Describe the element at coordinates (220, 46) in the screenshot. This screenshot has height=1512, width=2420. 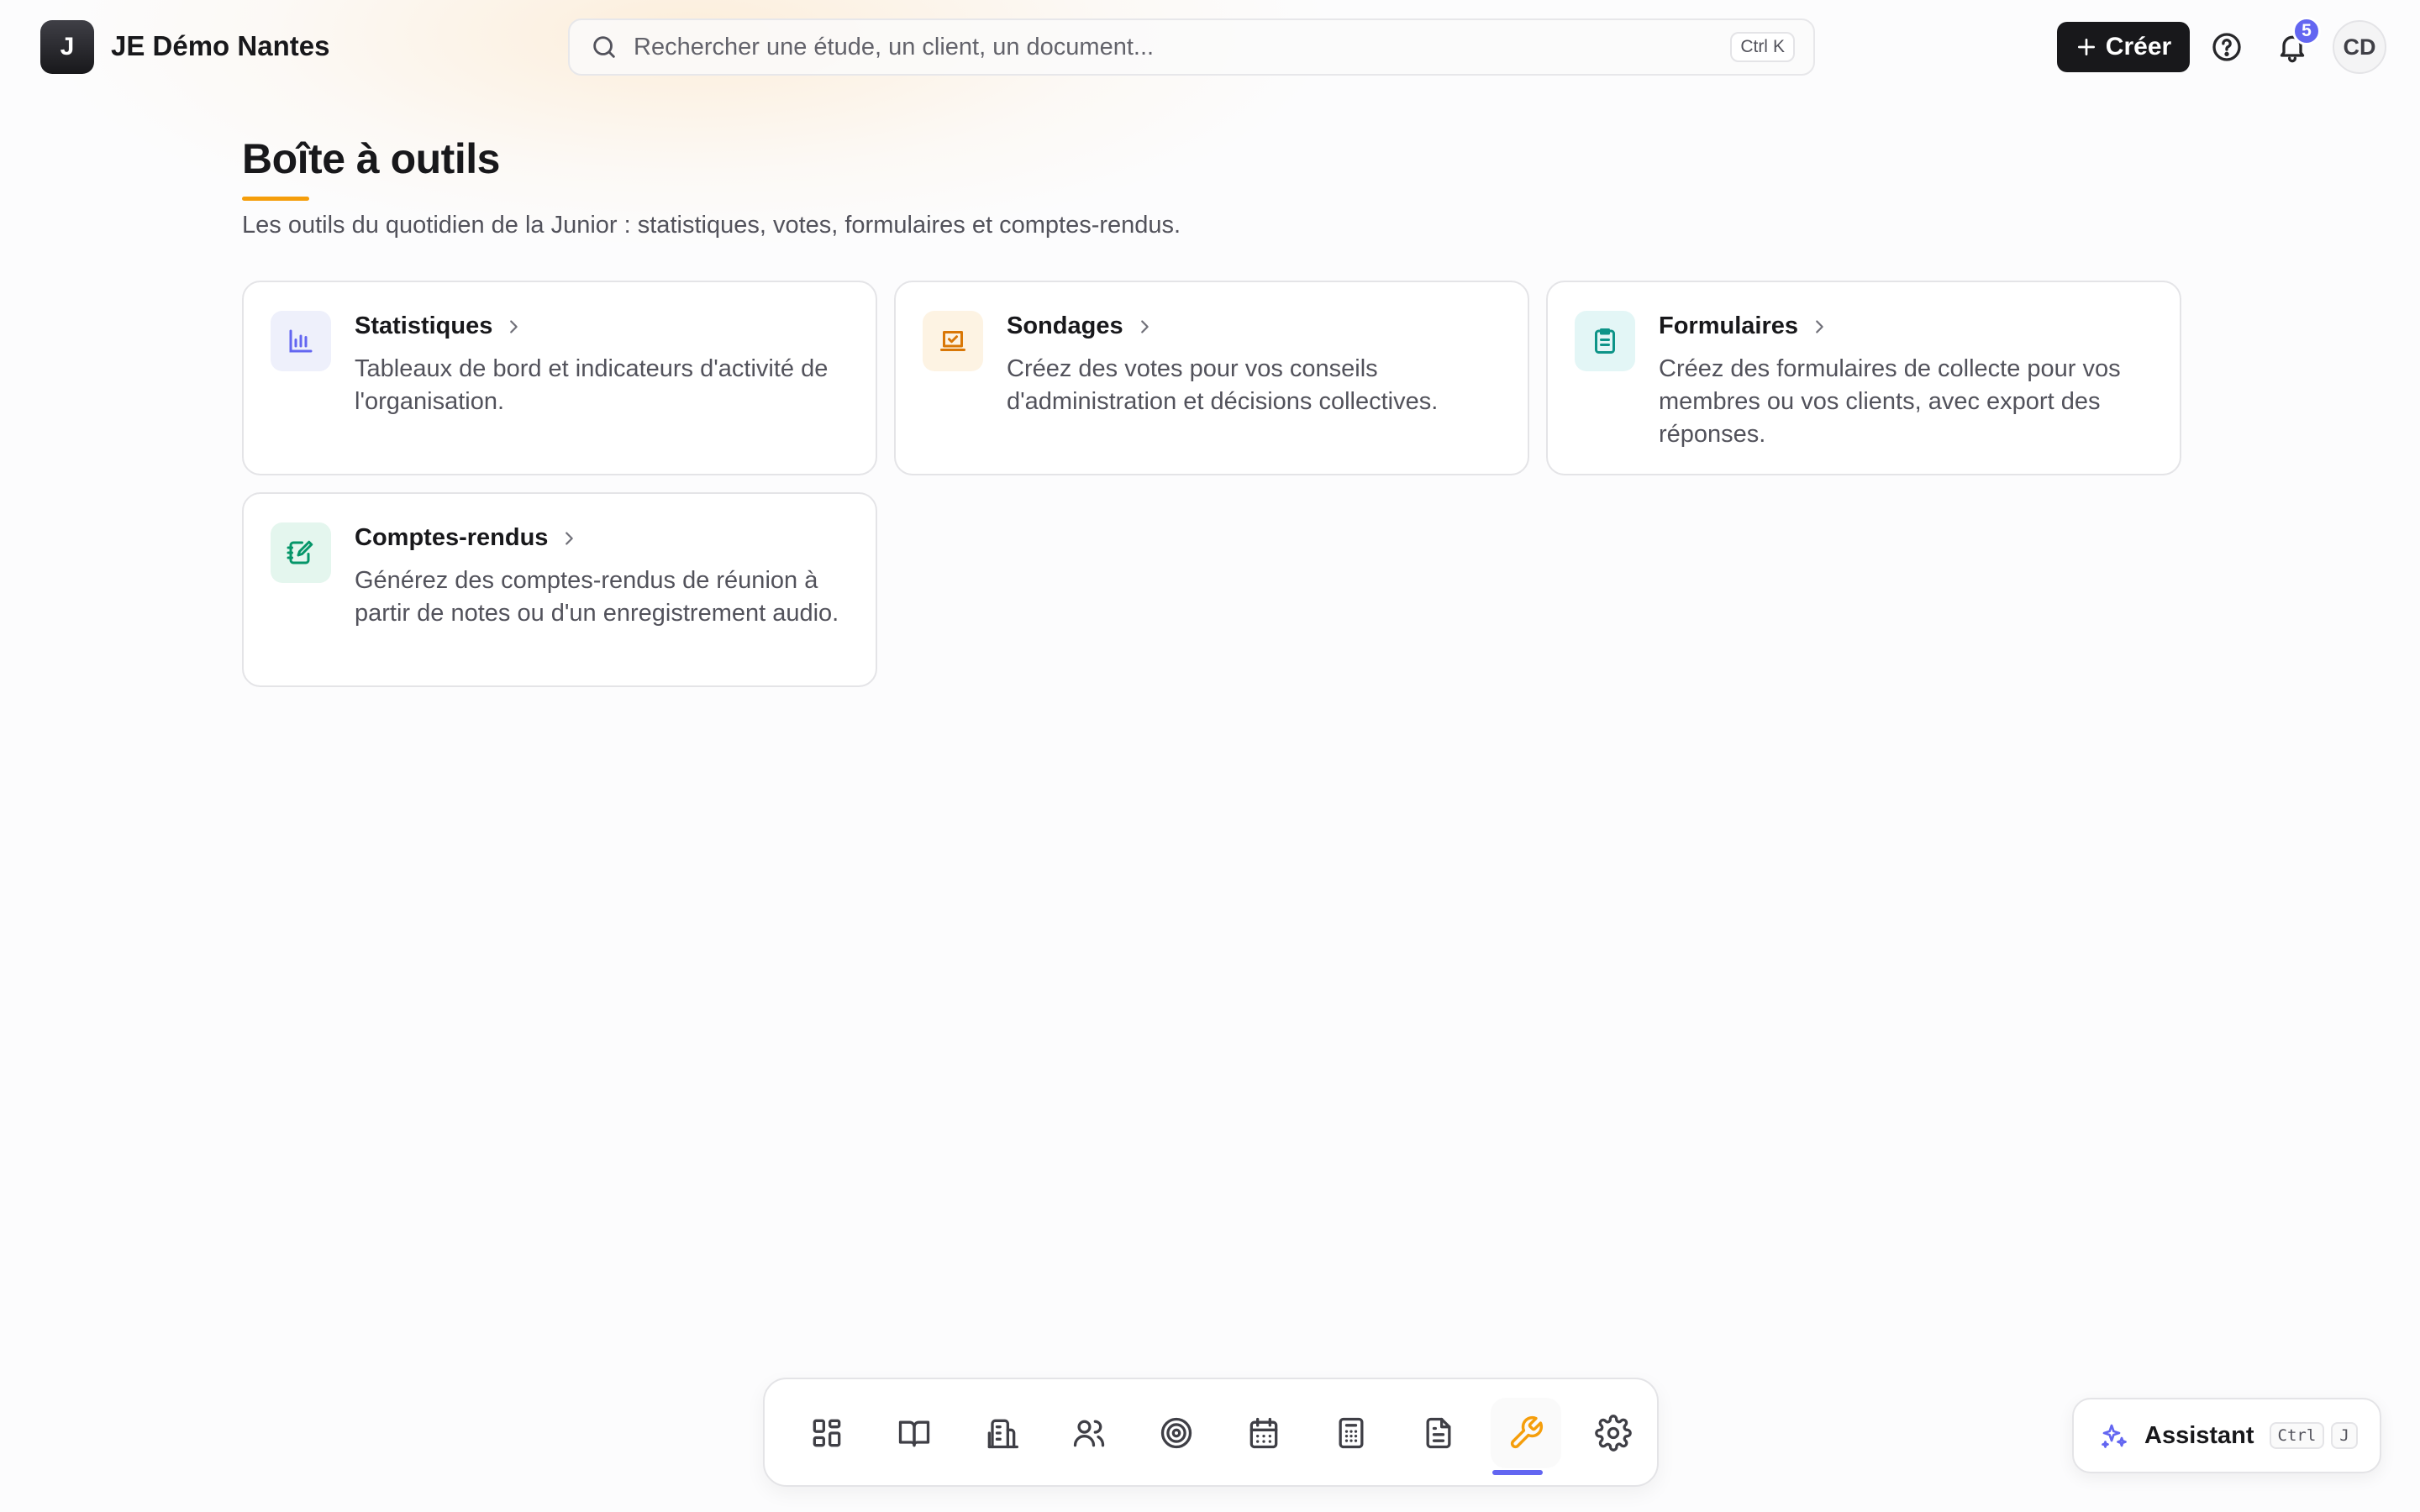
I see `org-name: JE Démo Nantes` at that location.